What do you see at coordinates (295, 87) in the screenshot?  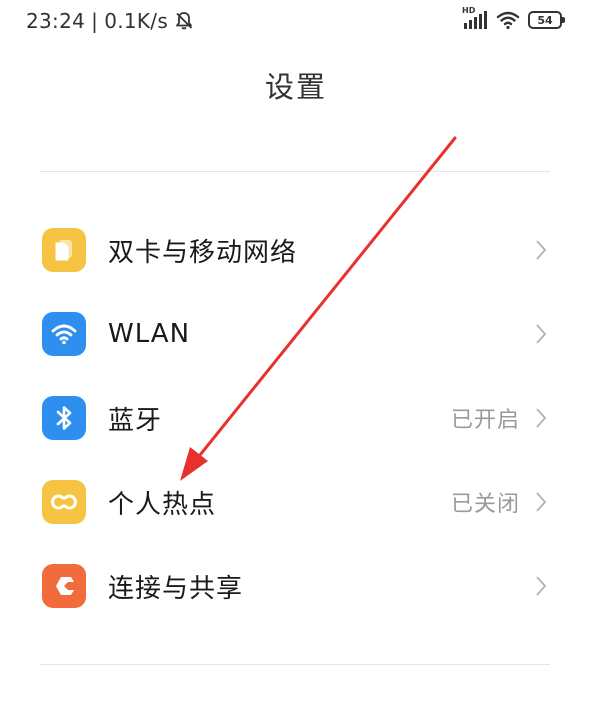 I see `page-title: 设置` at bounding box center [295, 87].